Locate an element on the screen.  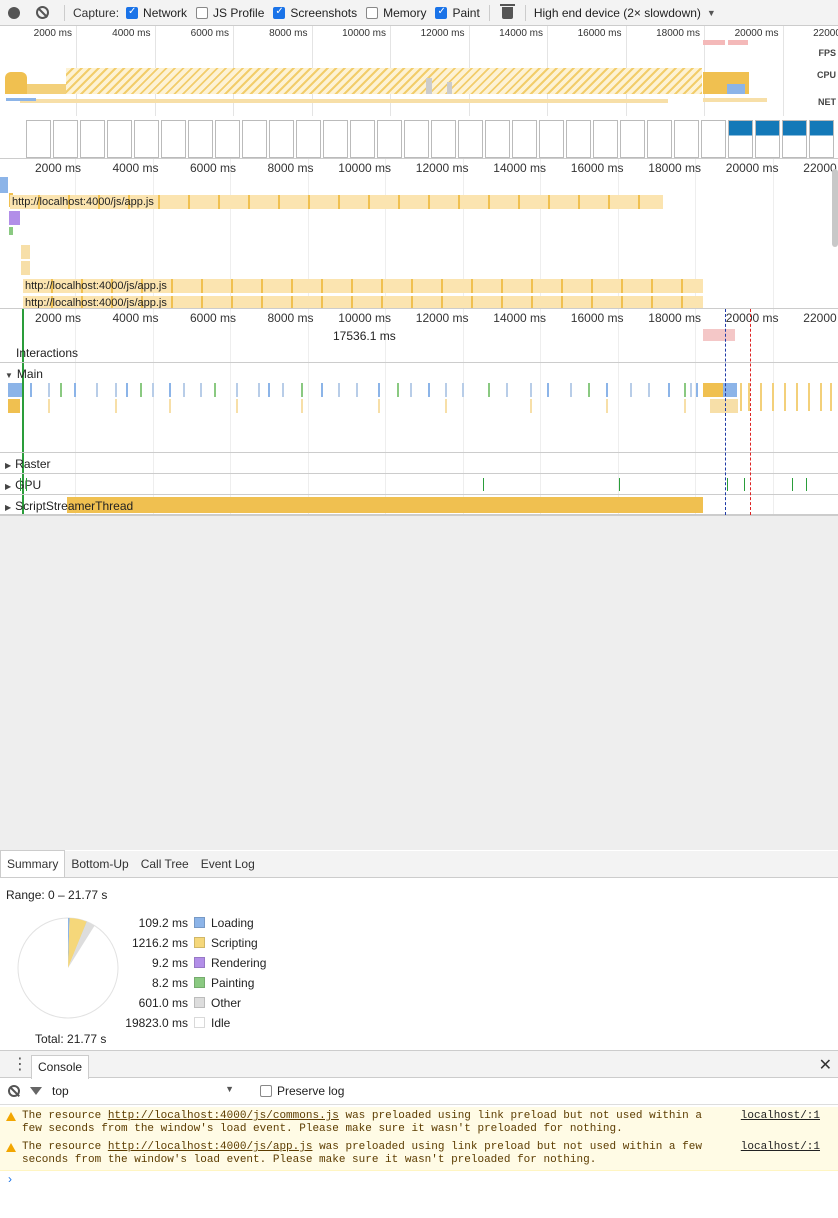
request-bar-app-js-3: http://localhost:4000/js/app.js is located at coordinates (363, 302).